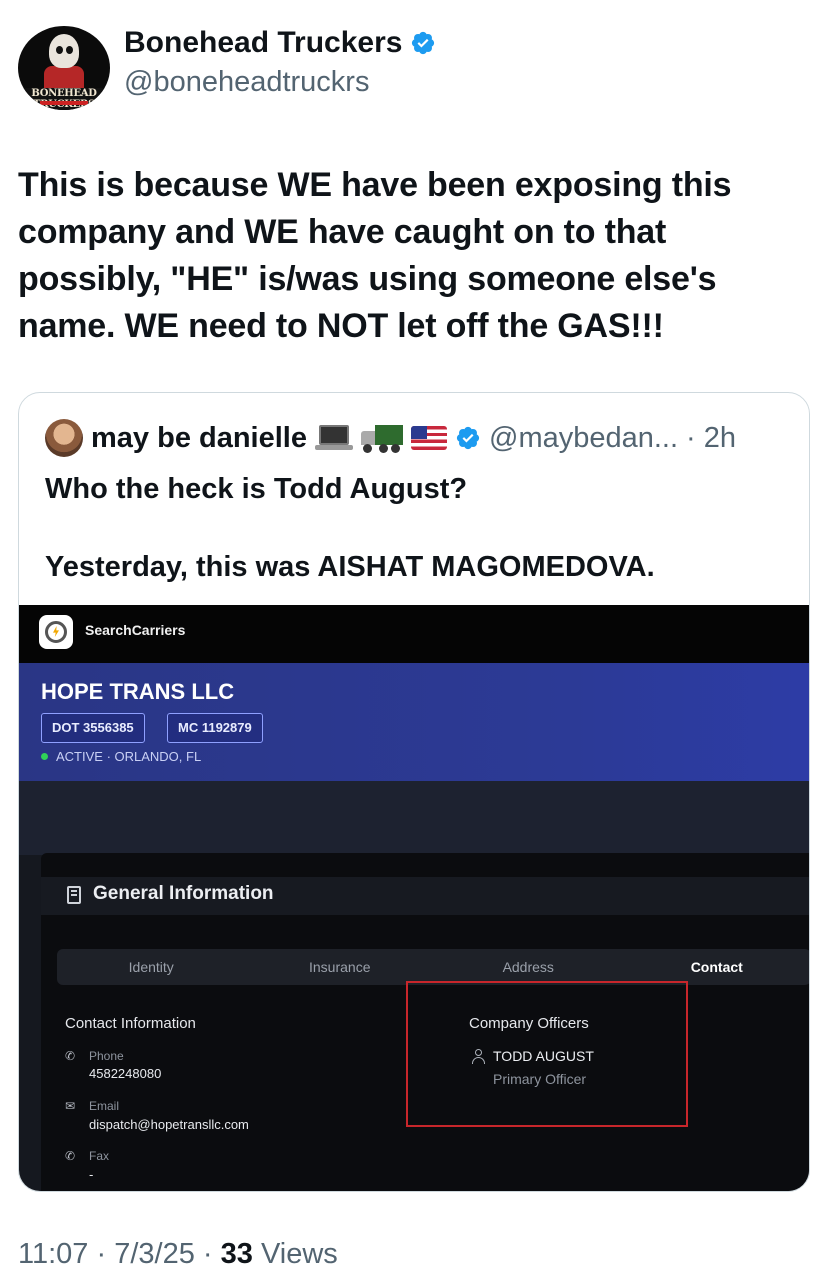  What do you see at coordinates (183, 893) in the screenshot?
I see `section-title: General Information` at bounding box center [183, 893].